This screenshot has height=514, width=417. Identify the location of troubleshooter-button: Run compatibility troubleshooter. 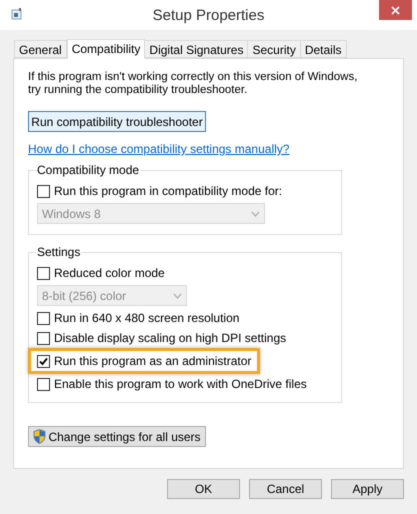
(117, 121).